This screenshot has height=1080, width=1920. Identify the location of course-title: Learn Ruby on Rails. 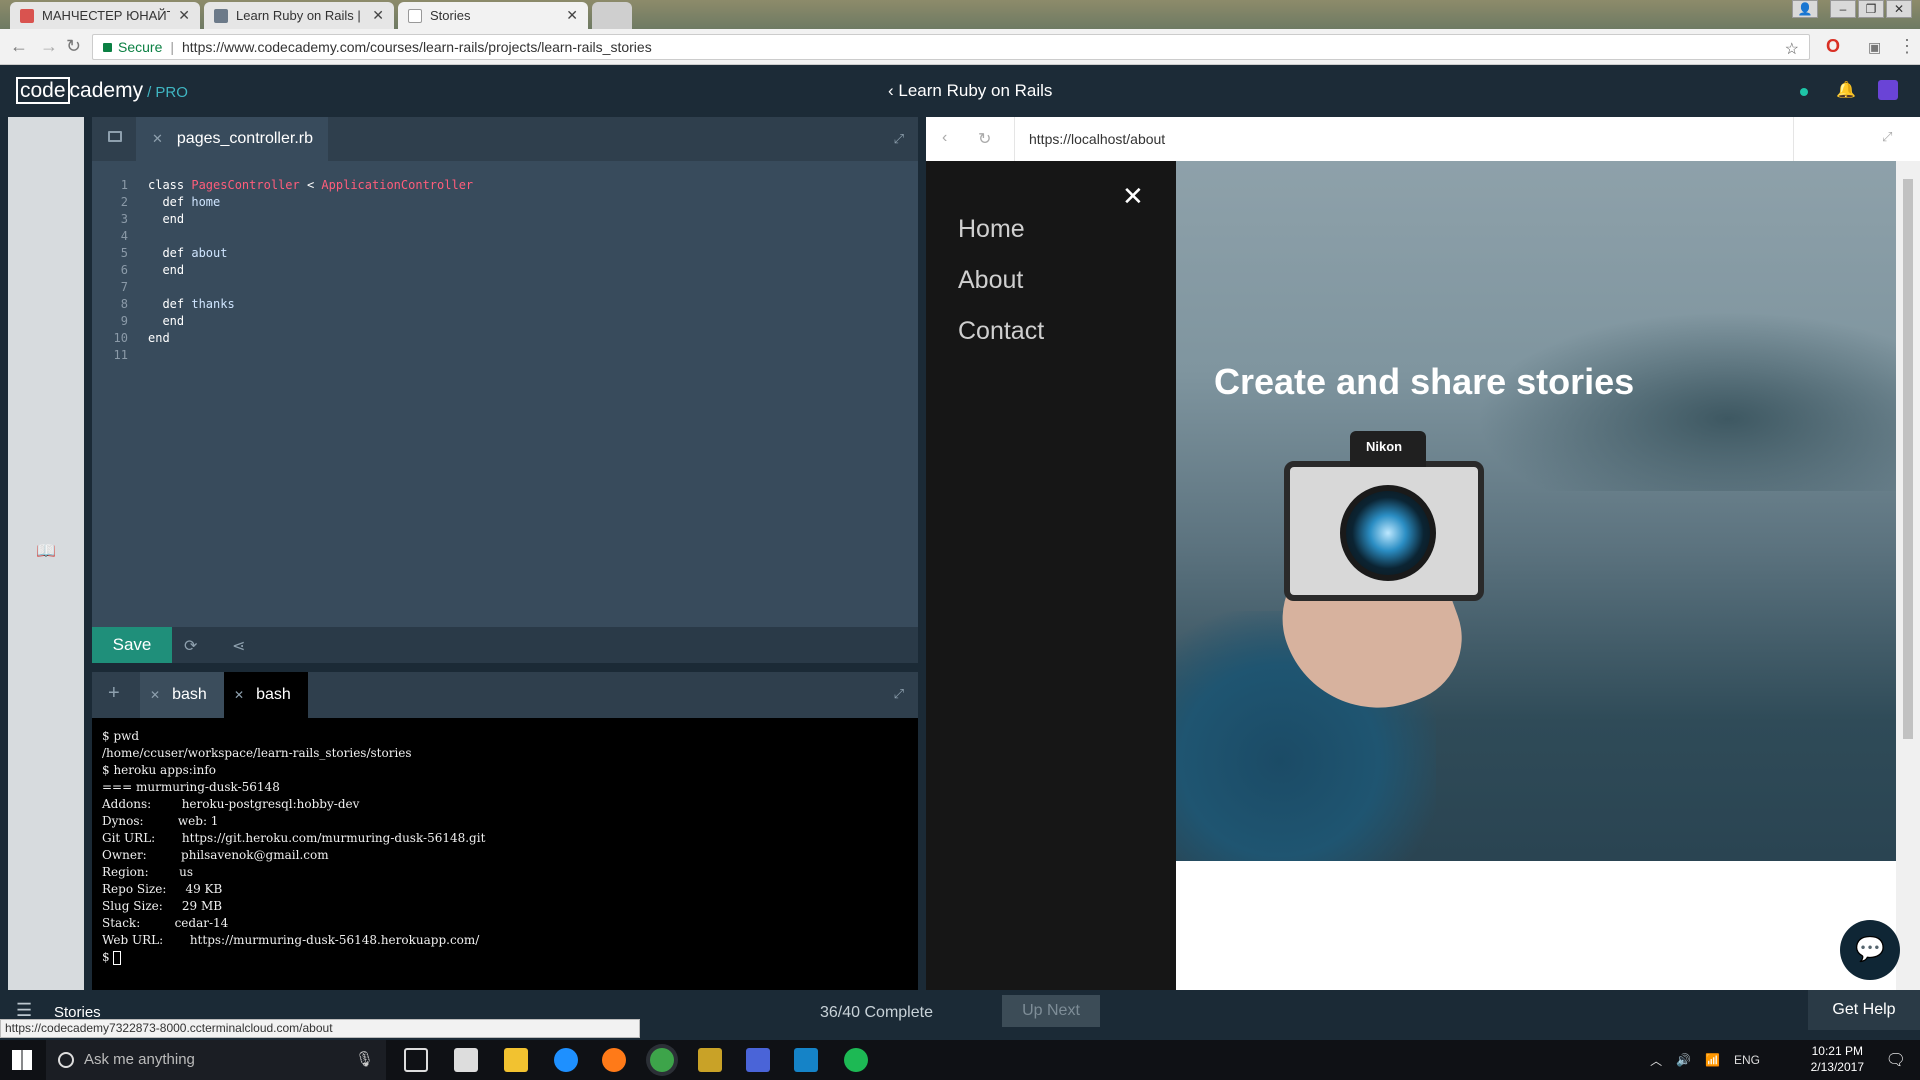
(975, 90).